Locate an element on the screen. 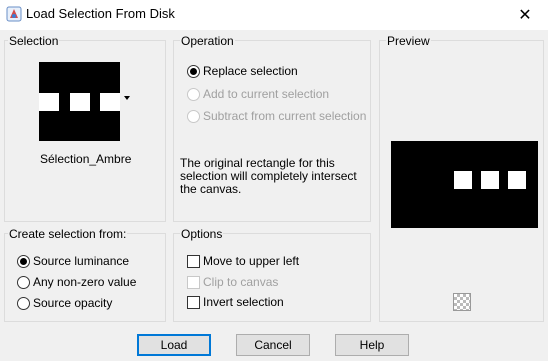 The height and width of the screenshot is (361, 548). help-button: Help is located at coordinates (372, 345).